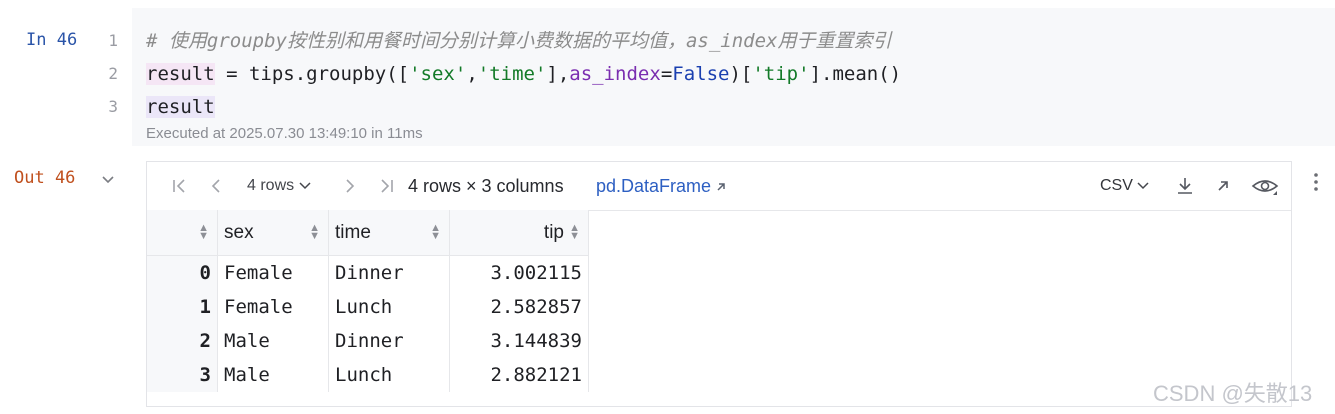 Image resolution: width=1335 pixels, height=414 pixels. Describe the element at coordinates (113, 106) in the screenshot. I see `line-number: 3` at that location.